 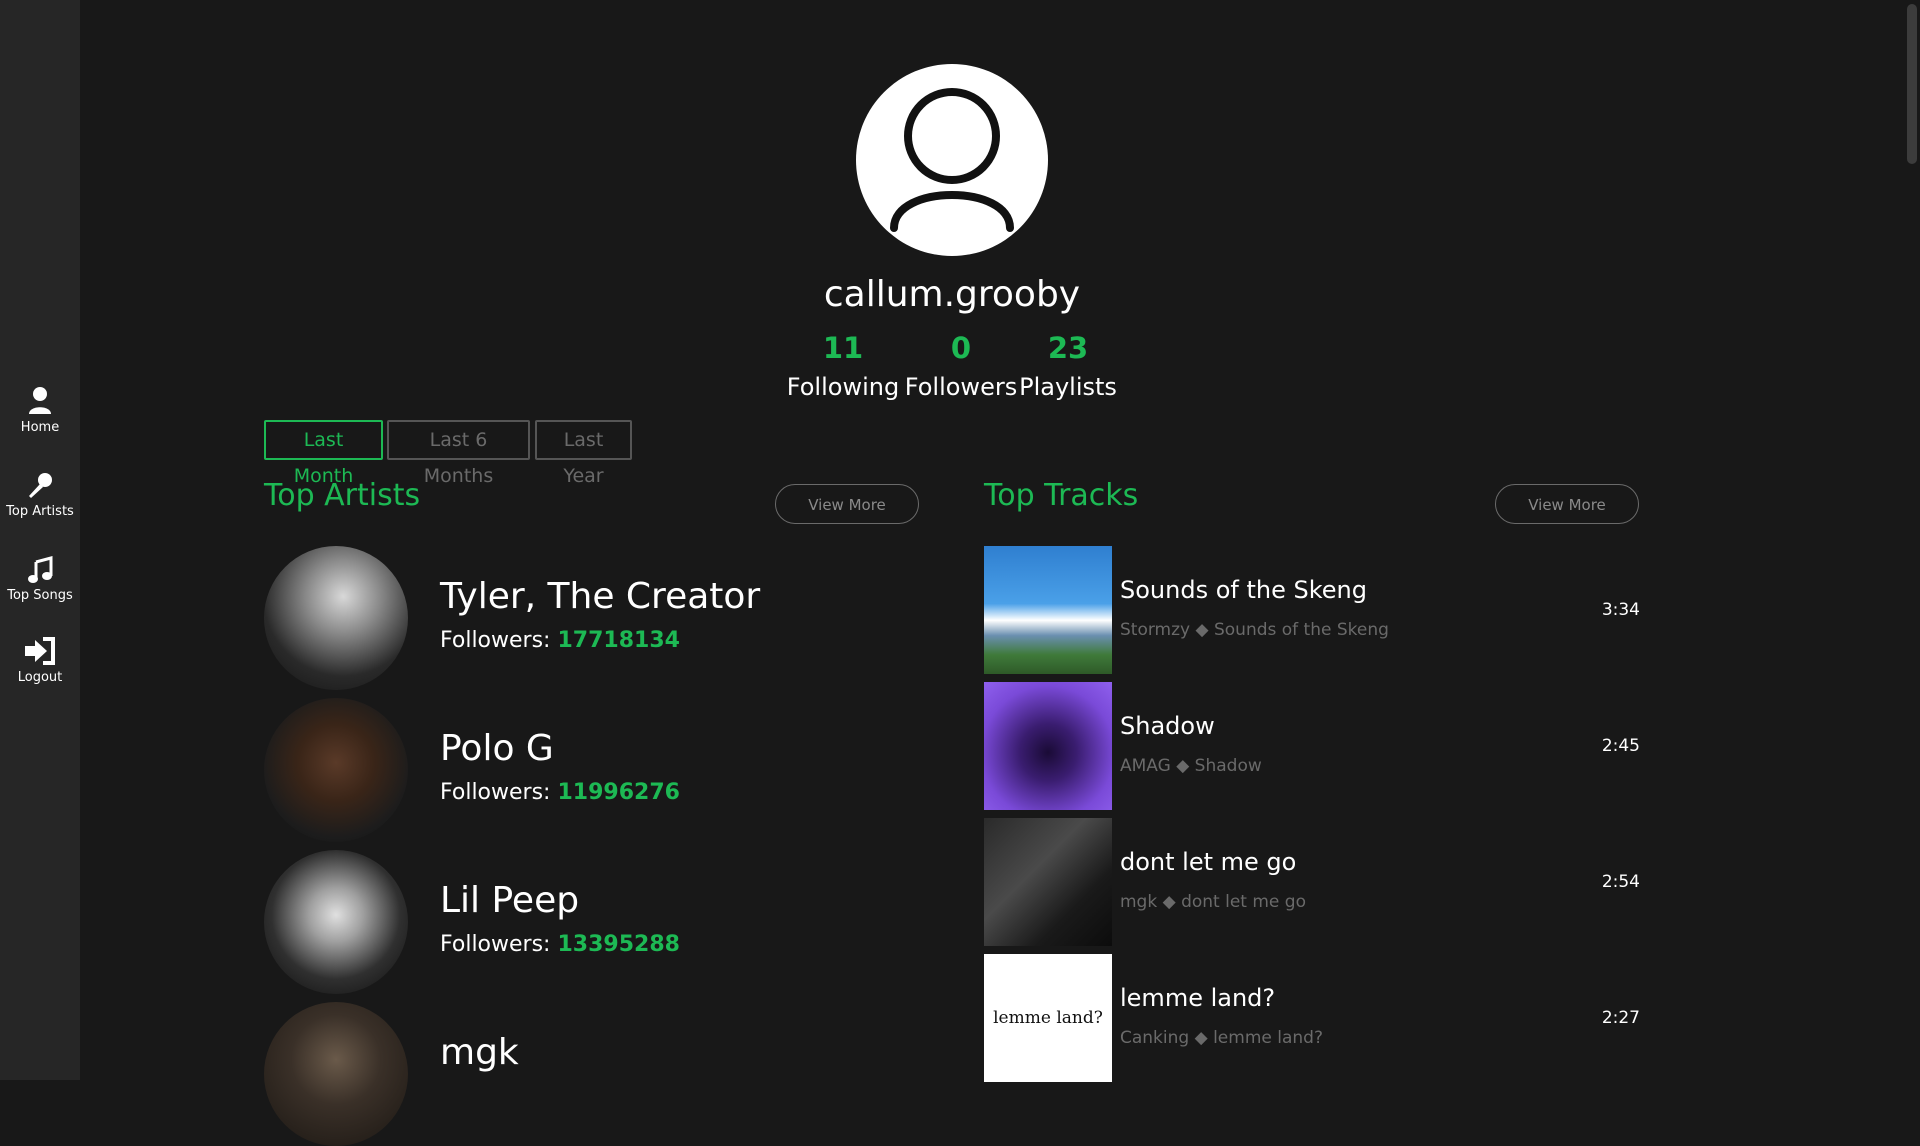 I want to click on artist-followers: Followers: 11996276, so click(x=560, y=792).